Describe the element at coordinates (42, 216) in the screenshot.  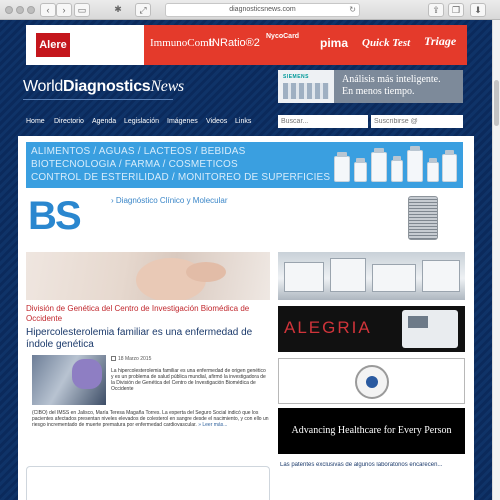
I see `bs-logo-b: B` at that location.